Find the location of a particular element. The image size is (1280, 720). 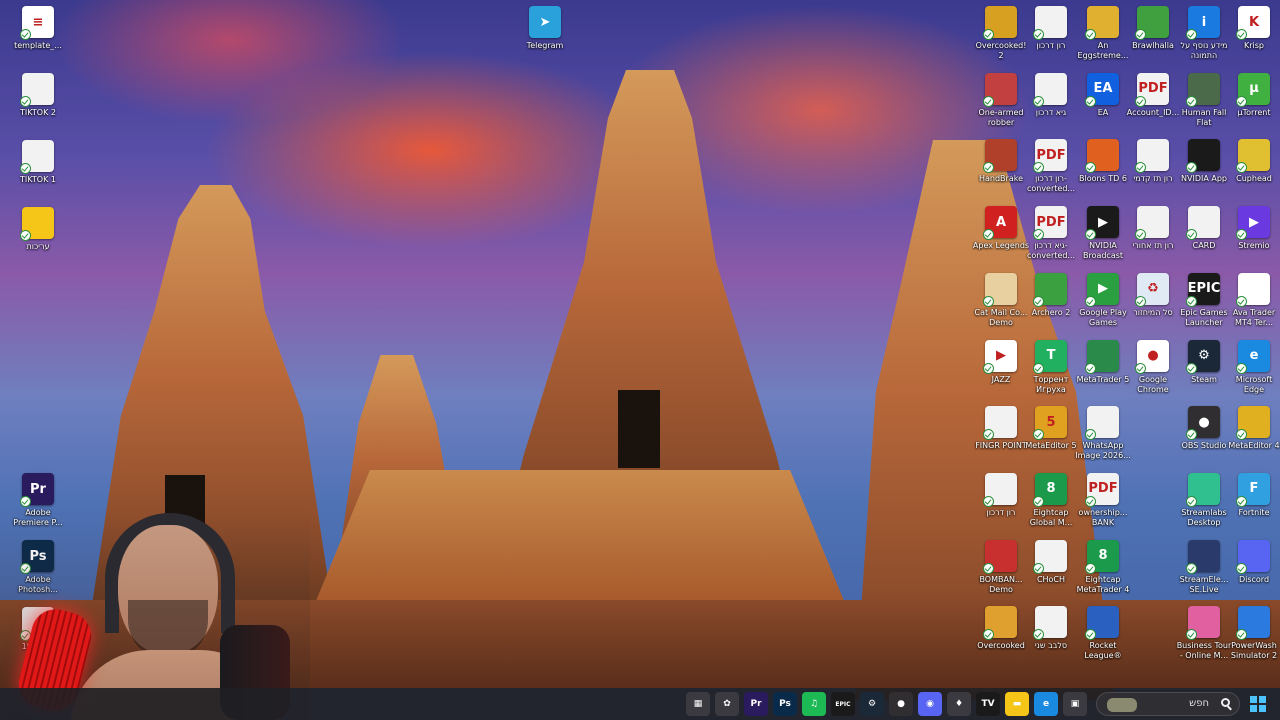

desktop-icon: Brawlhalla is located at coordinates (1153, 38).